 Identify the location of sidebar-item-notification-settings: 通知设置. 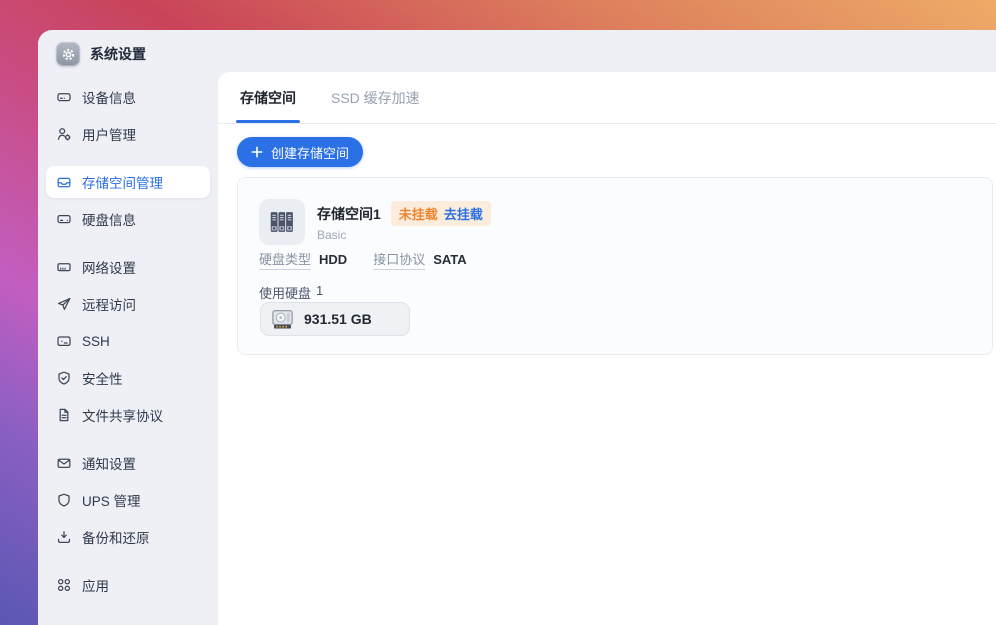
(128, 463).